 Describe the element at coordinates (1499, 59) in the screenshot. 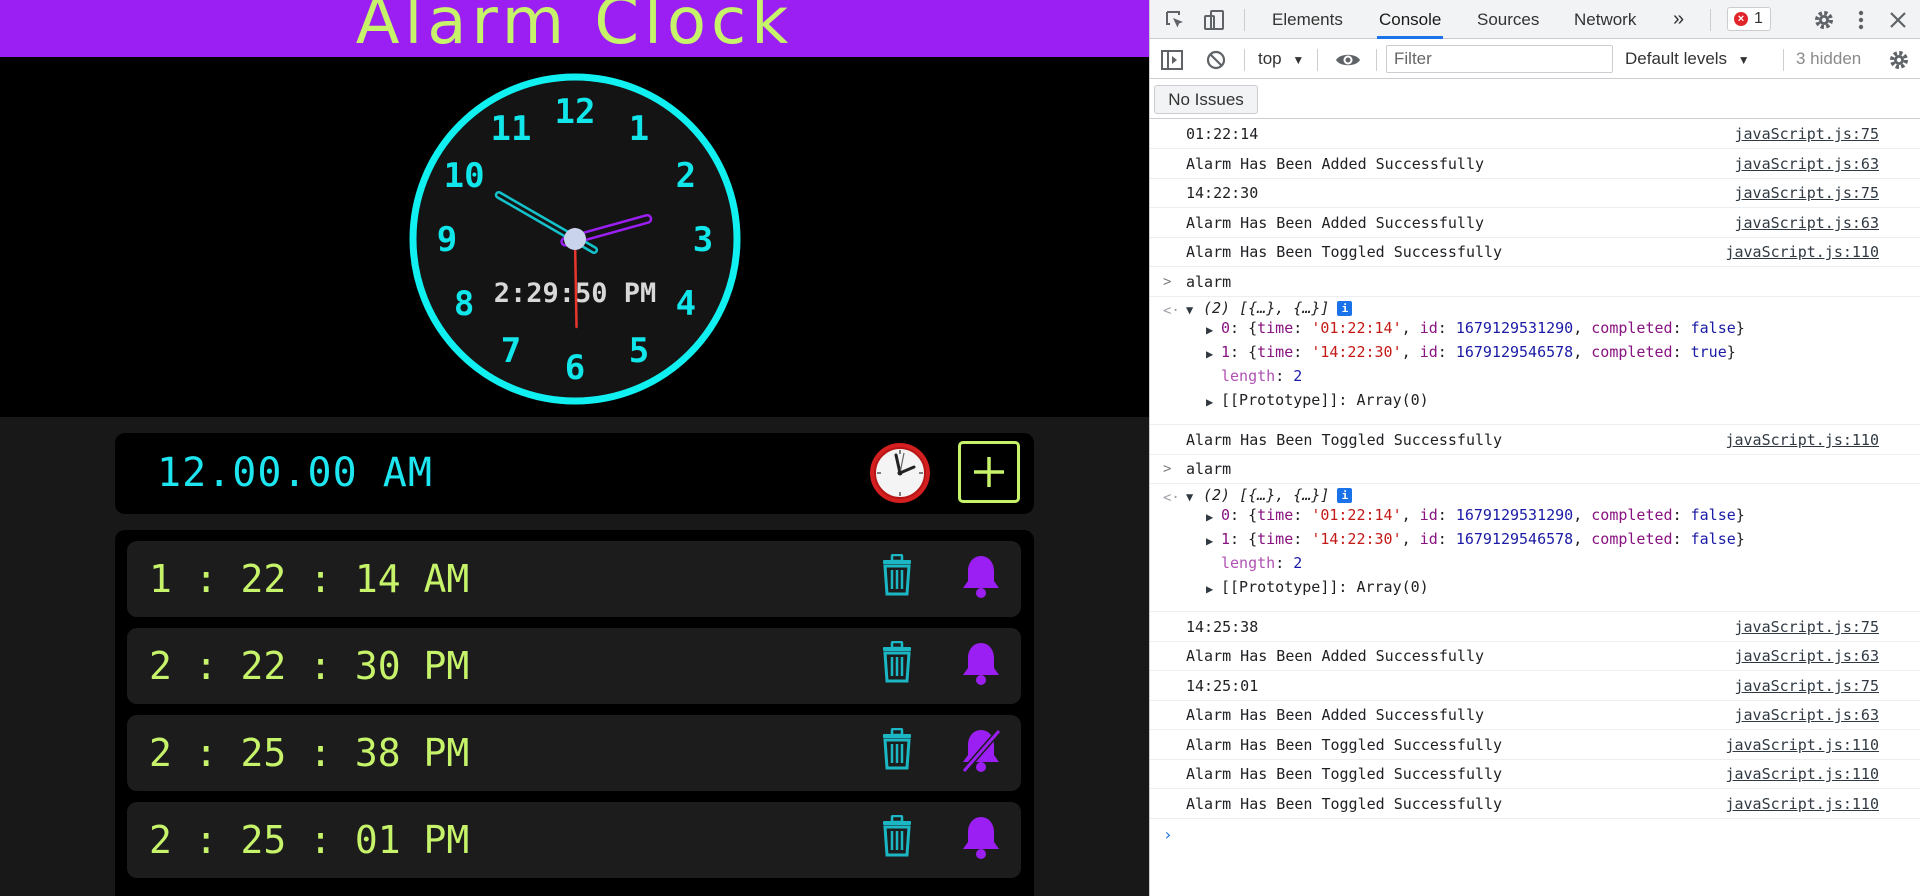

I see `filter-input` at that location.